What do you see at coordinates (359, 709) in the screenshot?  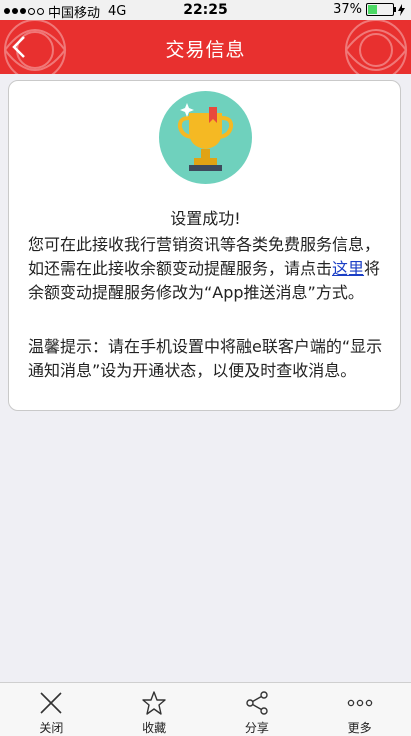 I see `more-button: 更多` at bounding box center [359, 709].